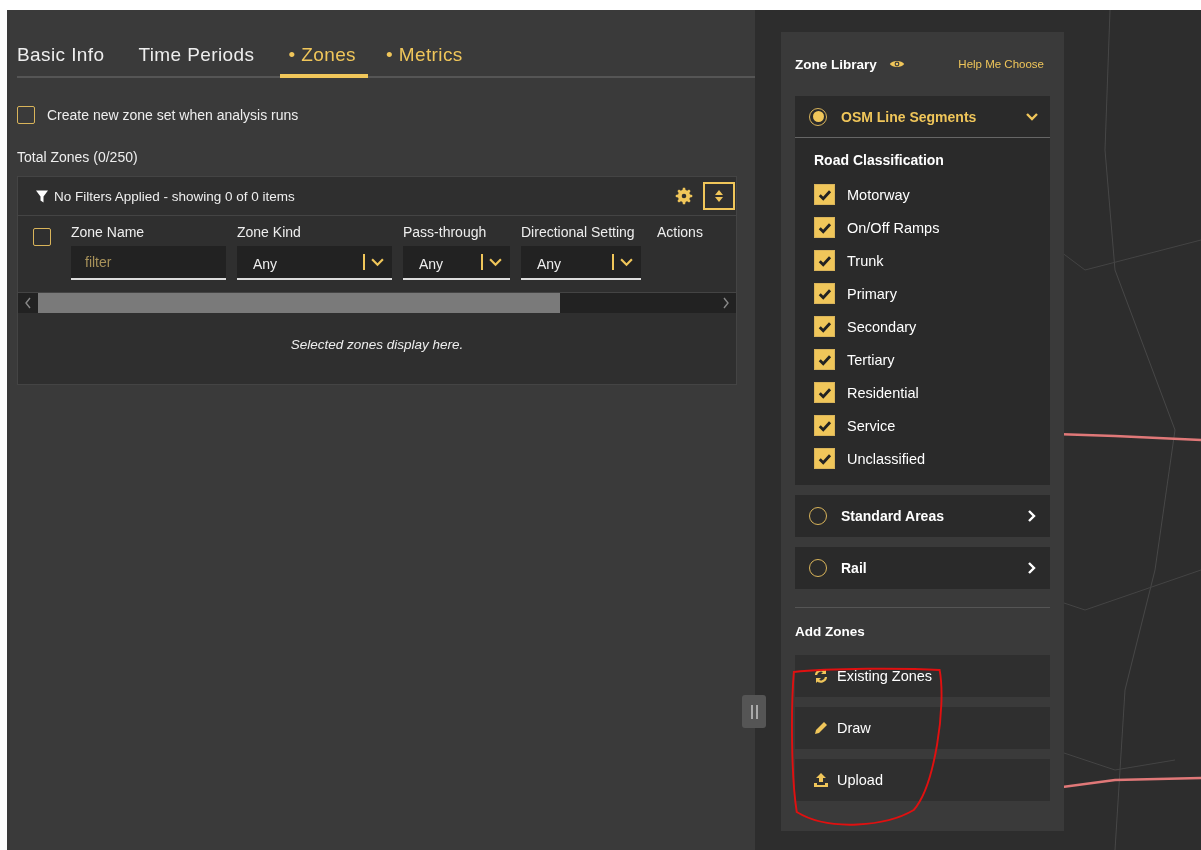 The height and width of the screenshot is (850, 1201). What do you see at coordinates (871, 425) in the screenshot?
I see `checkbox-label: Service` at bounding box center [871, 425].